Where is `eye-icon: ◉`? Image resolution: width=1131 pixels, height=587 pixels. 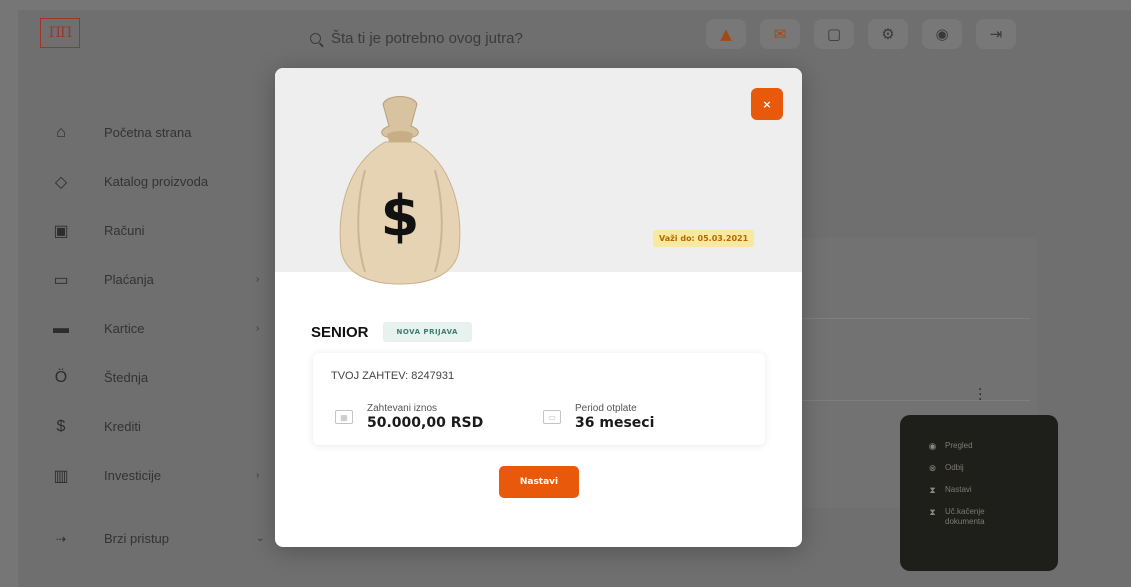
eye-icon: ◉ is located at coordinates (932, 446).